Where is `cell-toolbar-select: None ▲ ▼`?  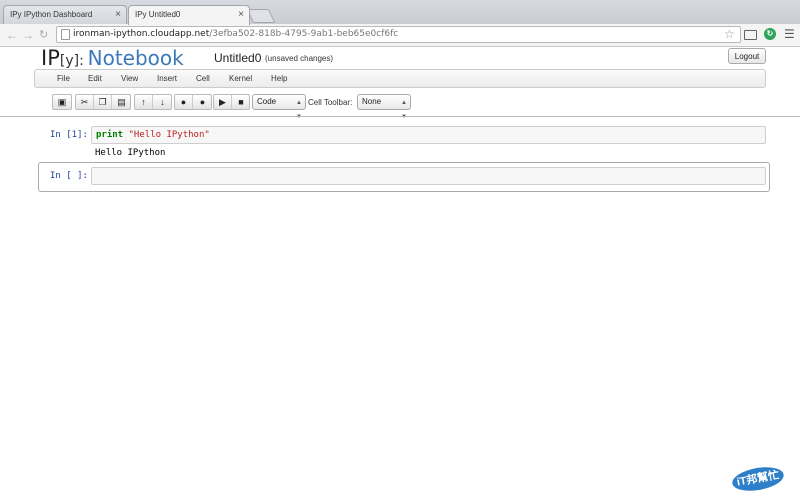 cell-toolbar-select: None ▲ ▼ is located at coordinates (384, 107).